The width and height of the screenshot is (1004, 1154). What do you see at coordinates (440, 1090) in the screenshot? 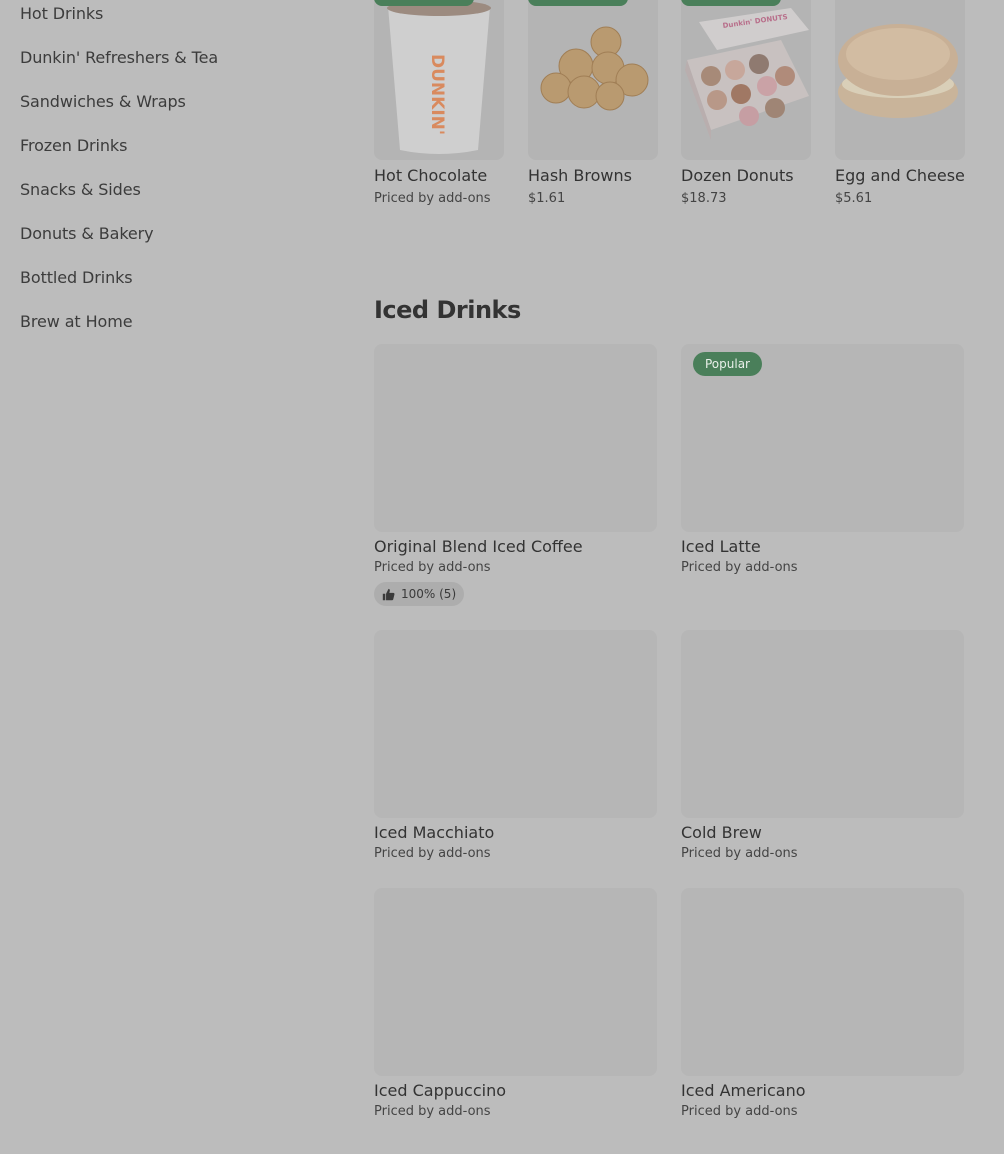
I see `item-name: Iced Cappuccino` at bounding box center [440, 1090].